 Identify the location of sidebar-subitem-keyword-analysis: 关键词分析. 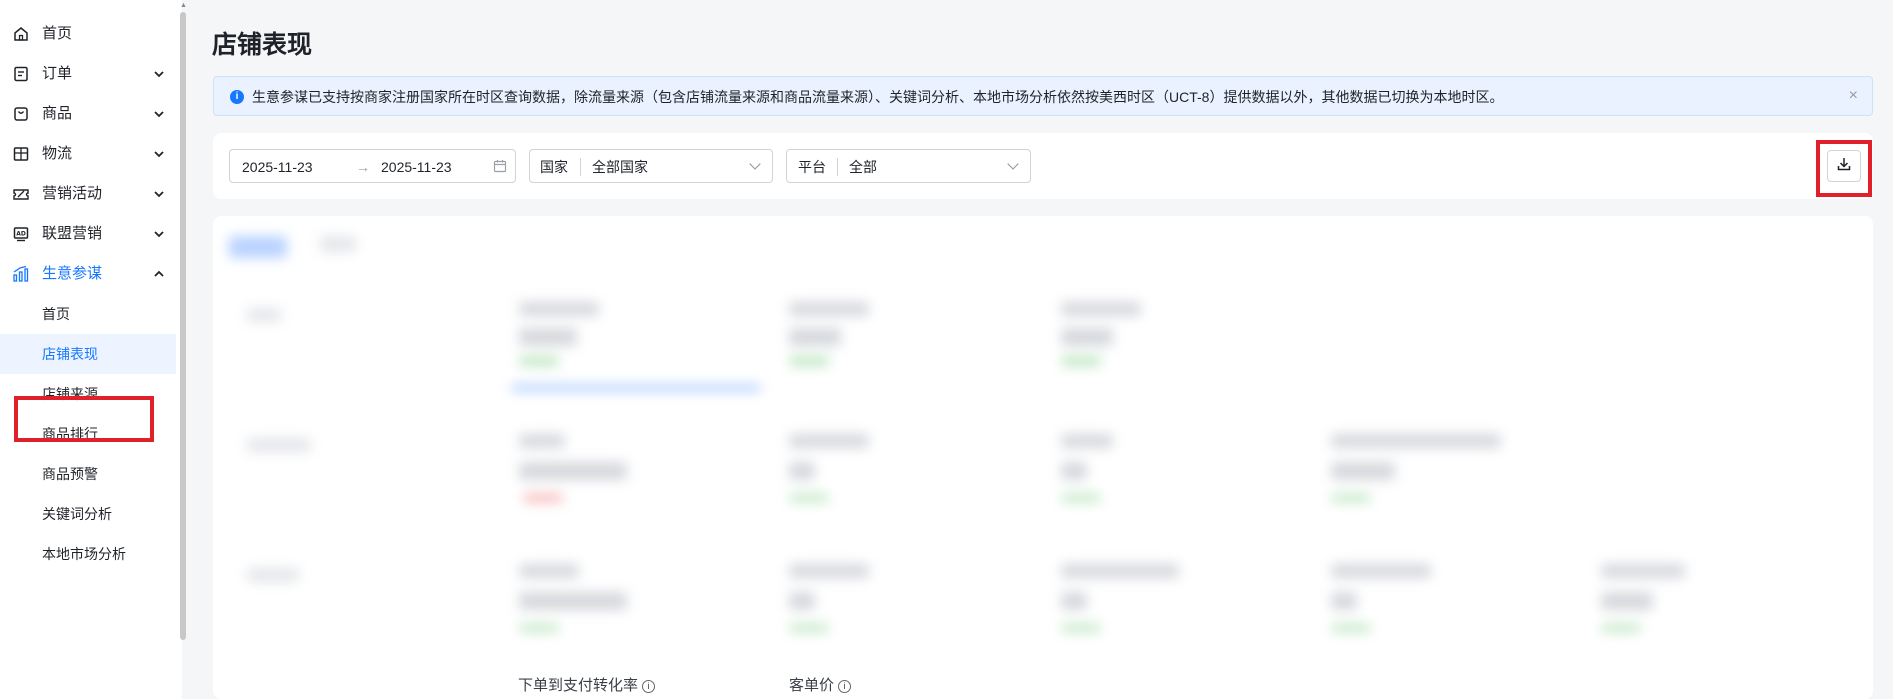
(88, 514).